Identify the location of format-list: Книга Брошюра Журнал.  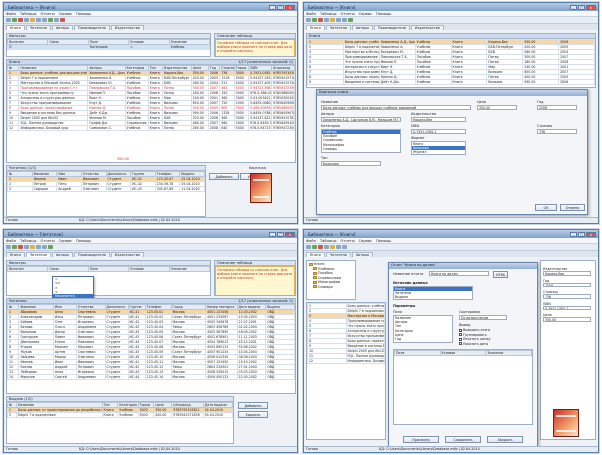
(438, 148).